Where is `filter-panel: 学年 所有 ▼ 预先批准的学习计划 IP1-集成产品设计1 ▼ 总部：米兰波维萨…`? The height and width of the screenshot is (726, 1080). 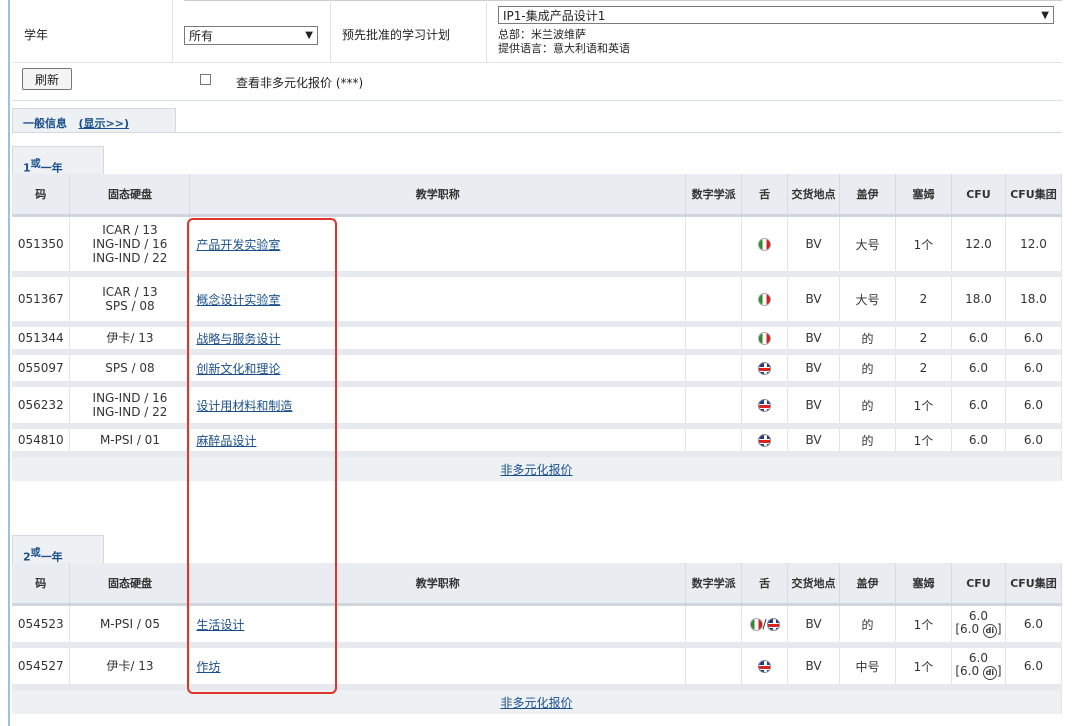
filter-panel: 学年 所有 ▼ 预先批准的学习计划 IP1-集成产品设计1 ▼ 总部：米兰波维萨… is located at coordinates (537, 50).